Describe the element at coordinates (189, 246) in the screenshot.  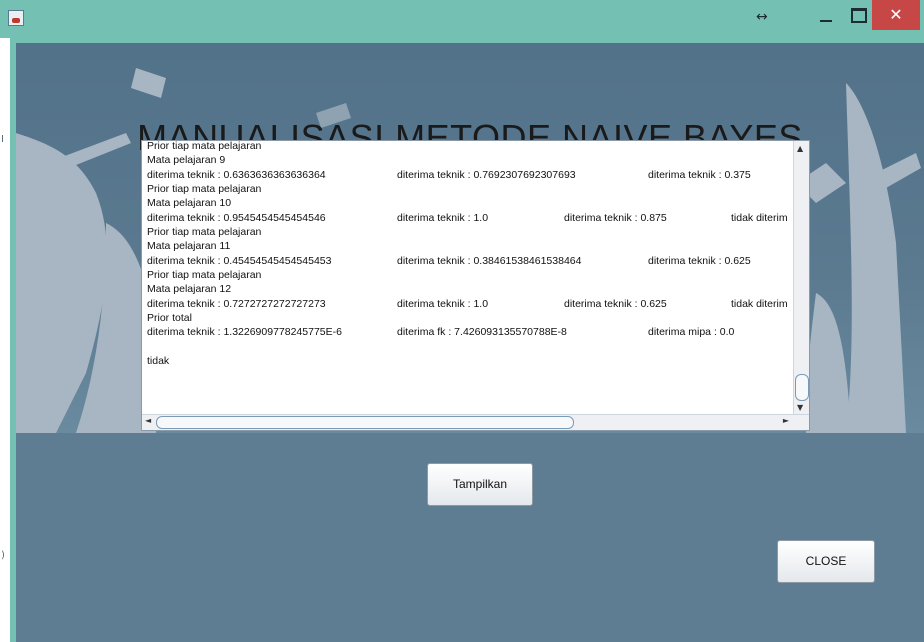
I see `output-line: Mata pelajaran 11` at that location.